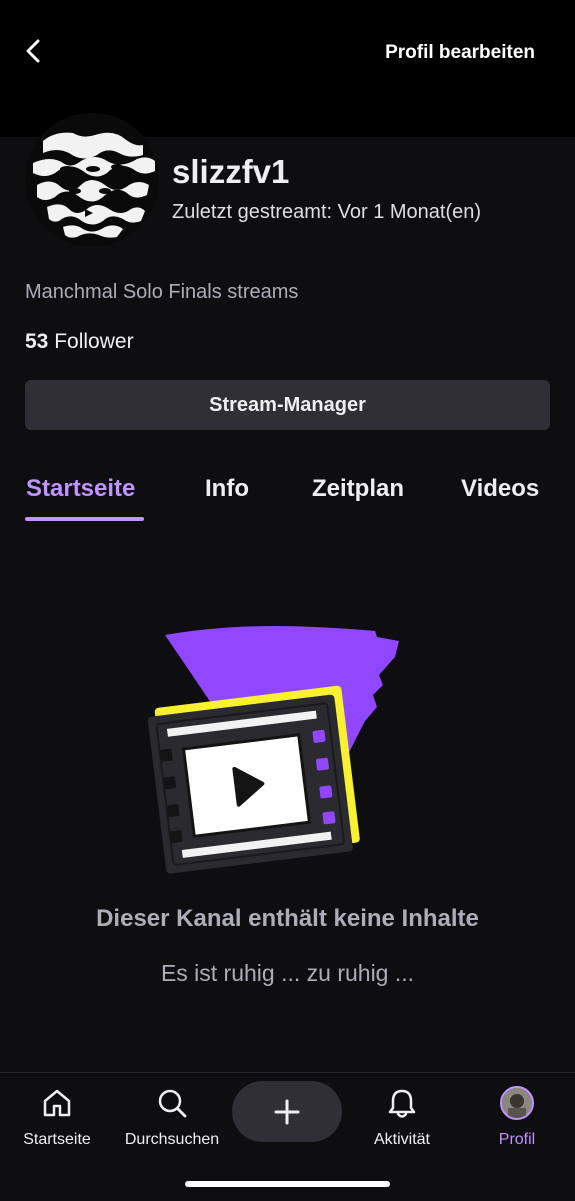 This screenshot has height=1201, width=575. I want to click on nav-label: Profil, so click(517, 1139).